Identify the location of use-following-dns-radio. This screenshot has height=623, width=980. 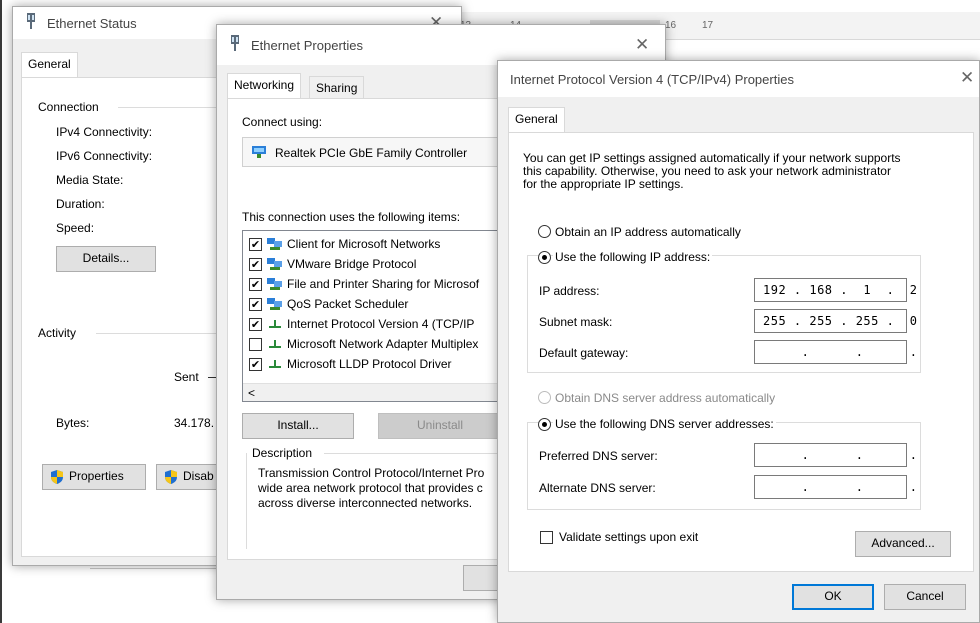
(544, 424).